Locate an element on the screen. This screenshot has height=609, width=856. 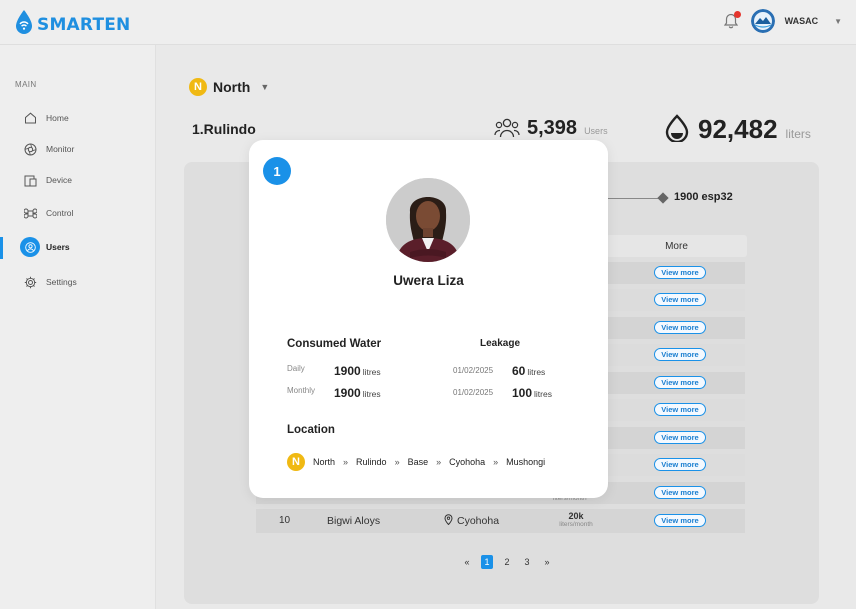
breadcrumb-item: Base is located at coordinates (418, 462).